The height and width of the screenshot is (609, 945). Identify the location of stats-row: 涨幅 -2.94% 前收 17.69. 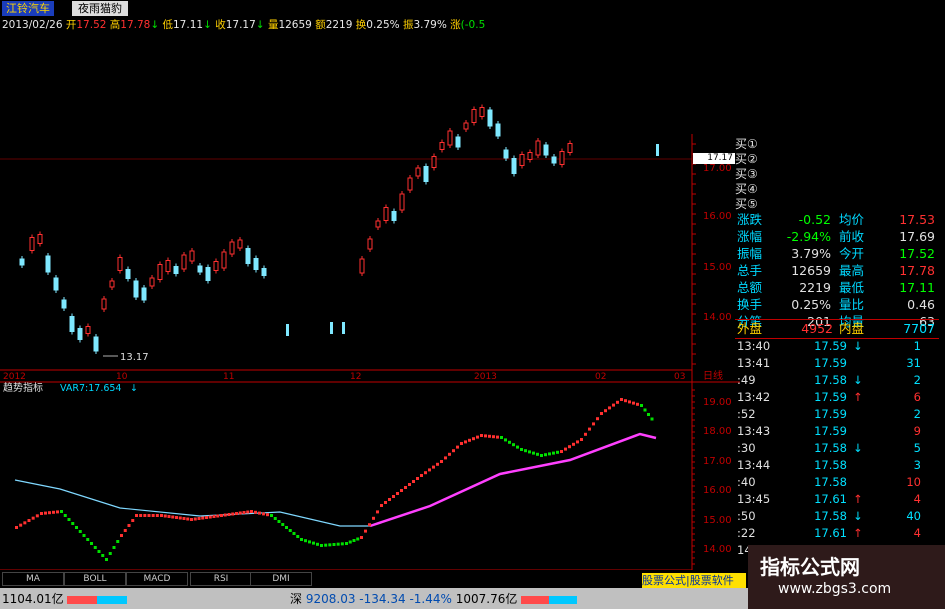
(837, 237).